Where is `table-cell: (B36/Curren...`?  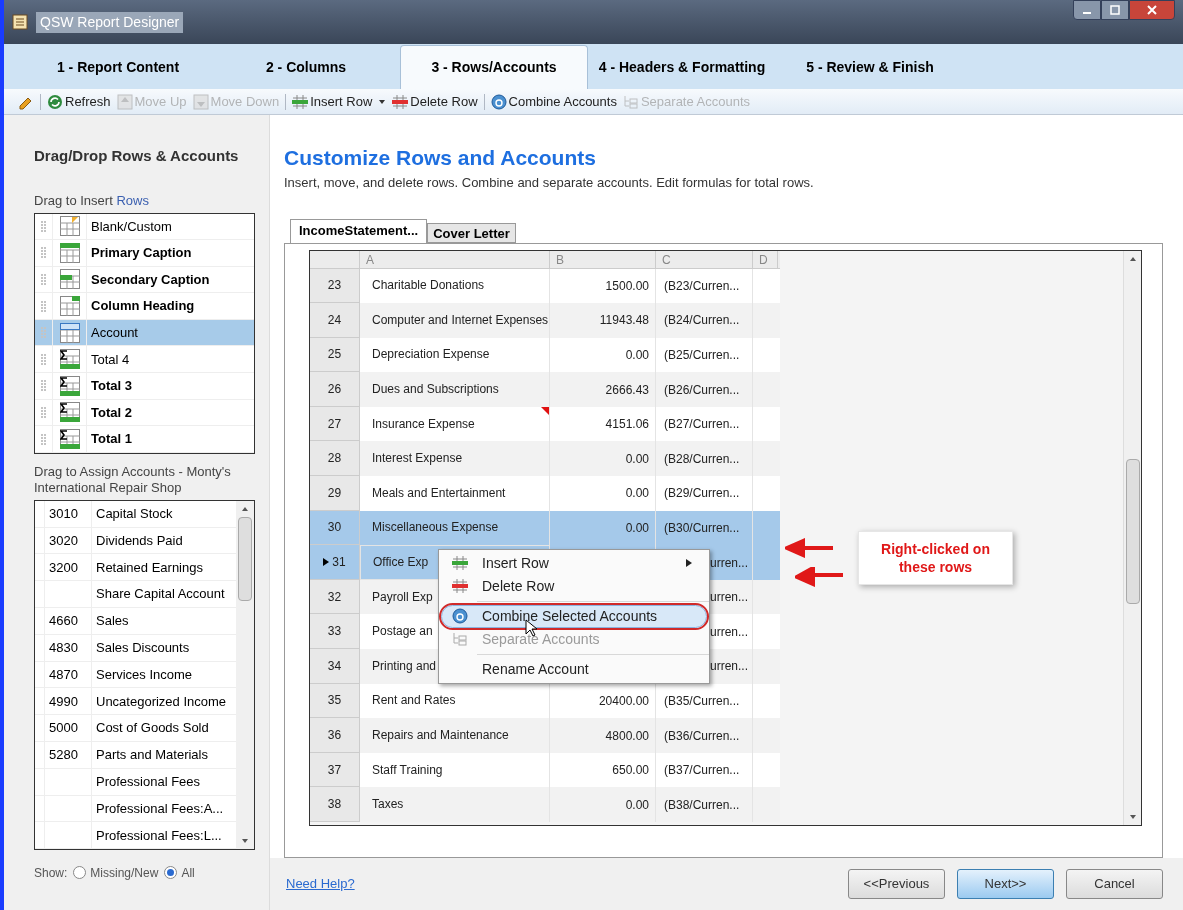 table-cell: (B36/Curren... is located at coordinates (704, 735).